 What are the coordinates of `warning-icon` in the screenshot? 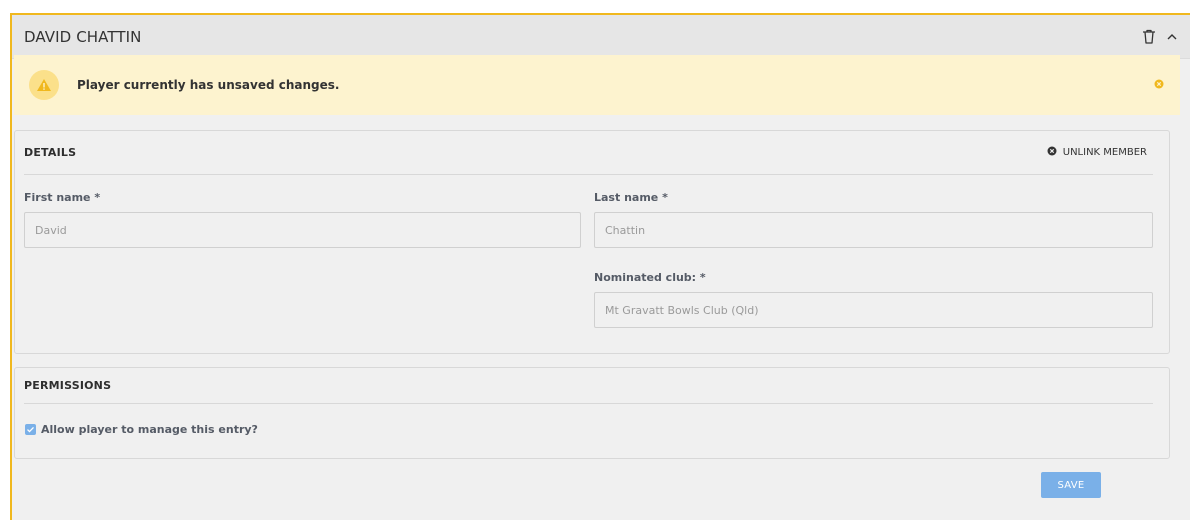 It's located at (44, 85).